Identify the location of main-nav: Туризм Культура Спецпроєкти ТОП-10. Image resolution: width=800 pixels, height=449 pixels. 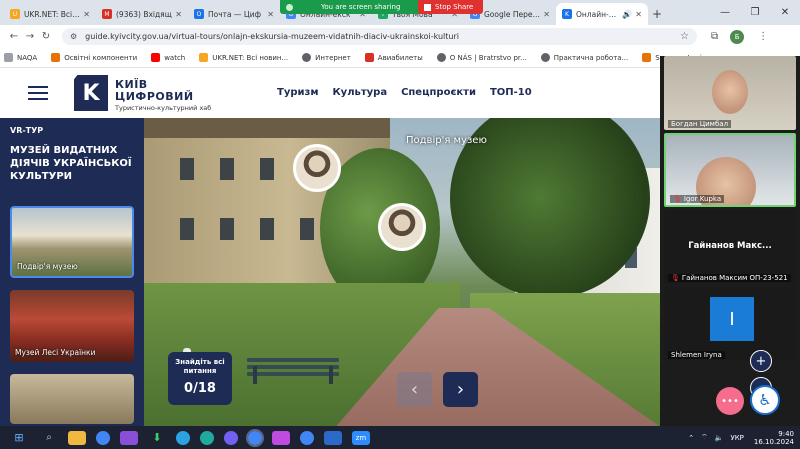
(411, 92).